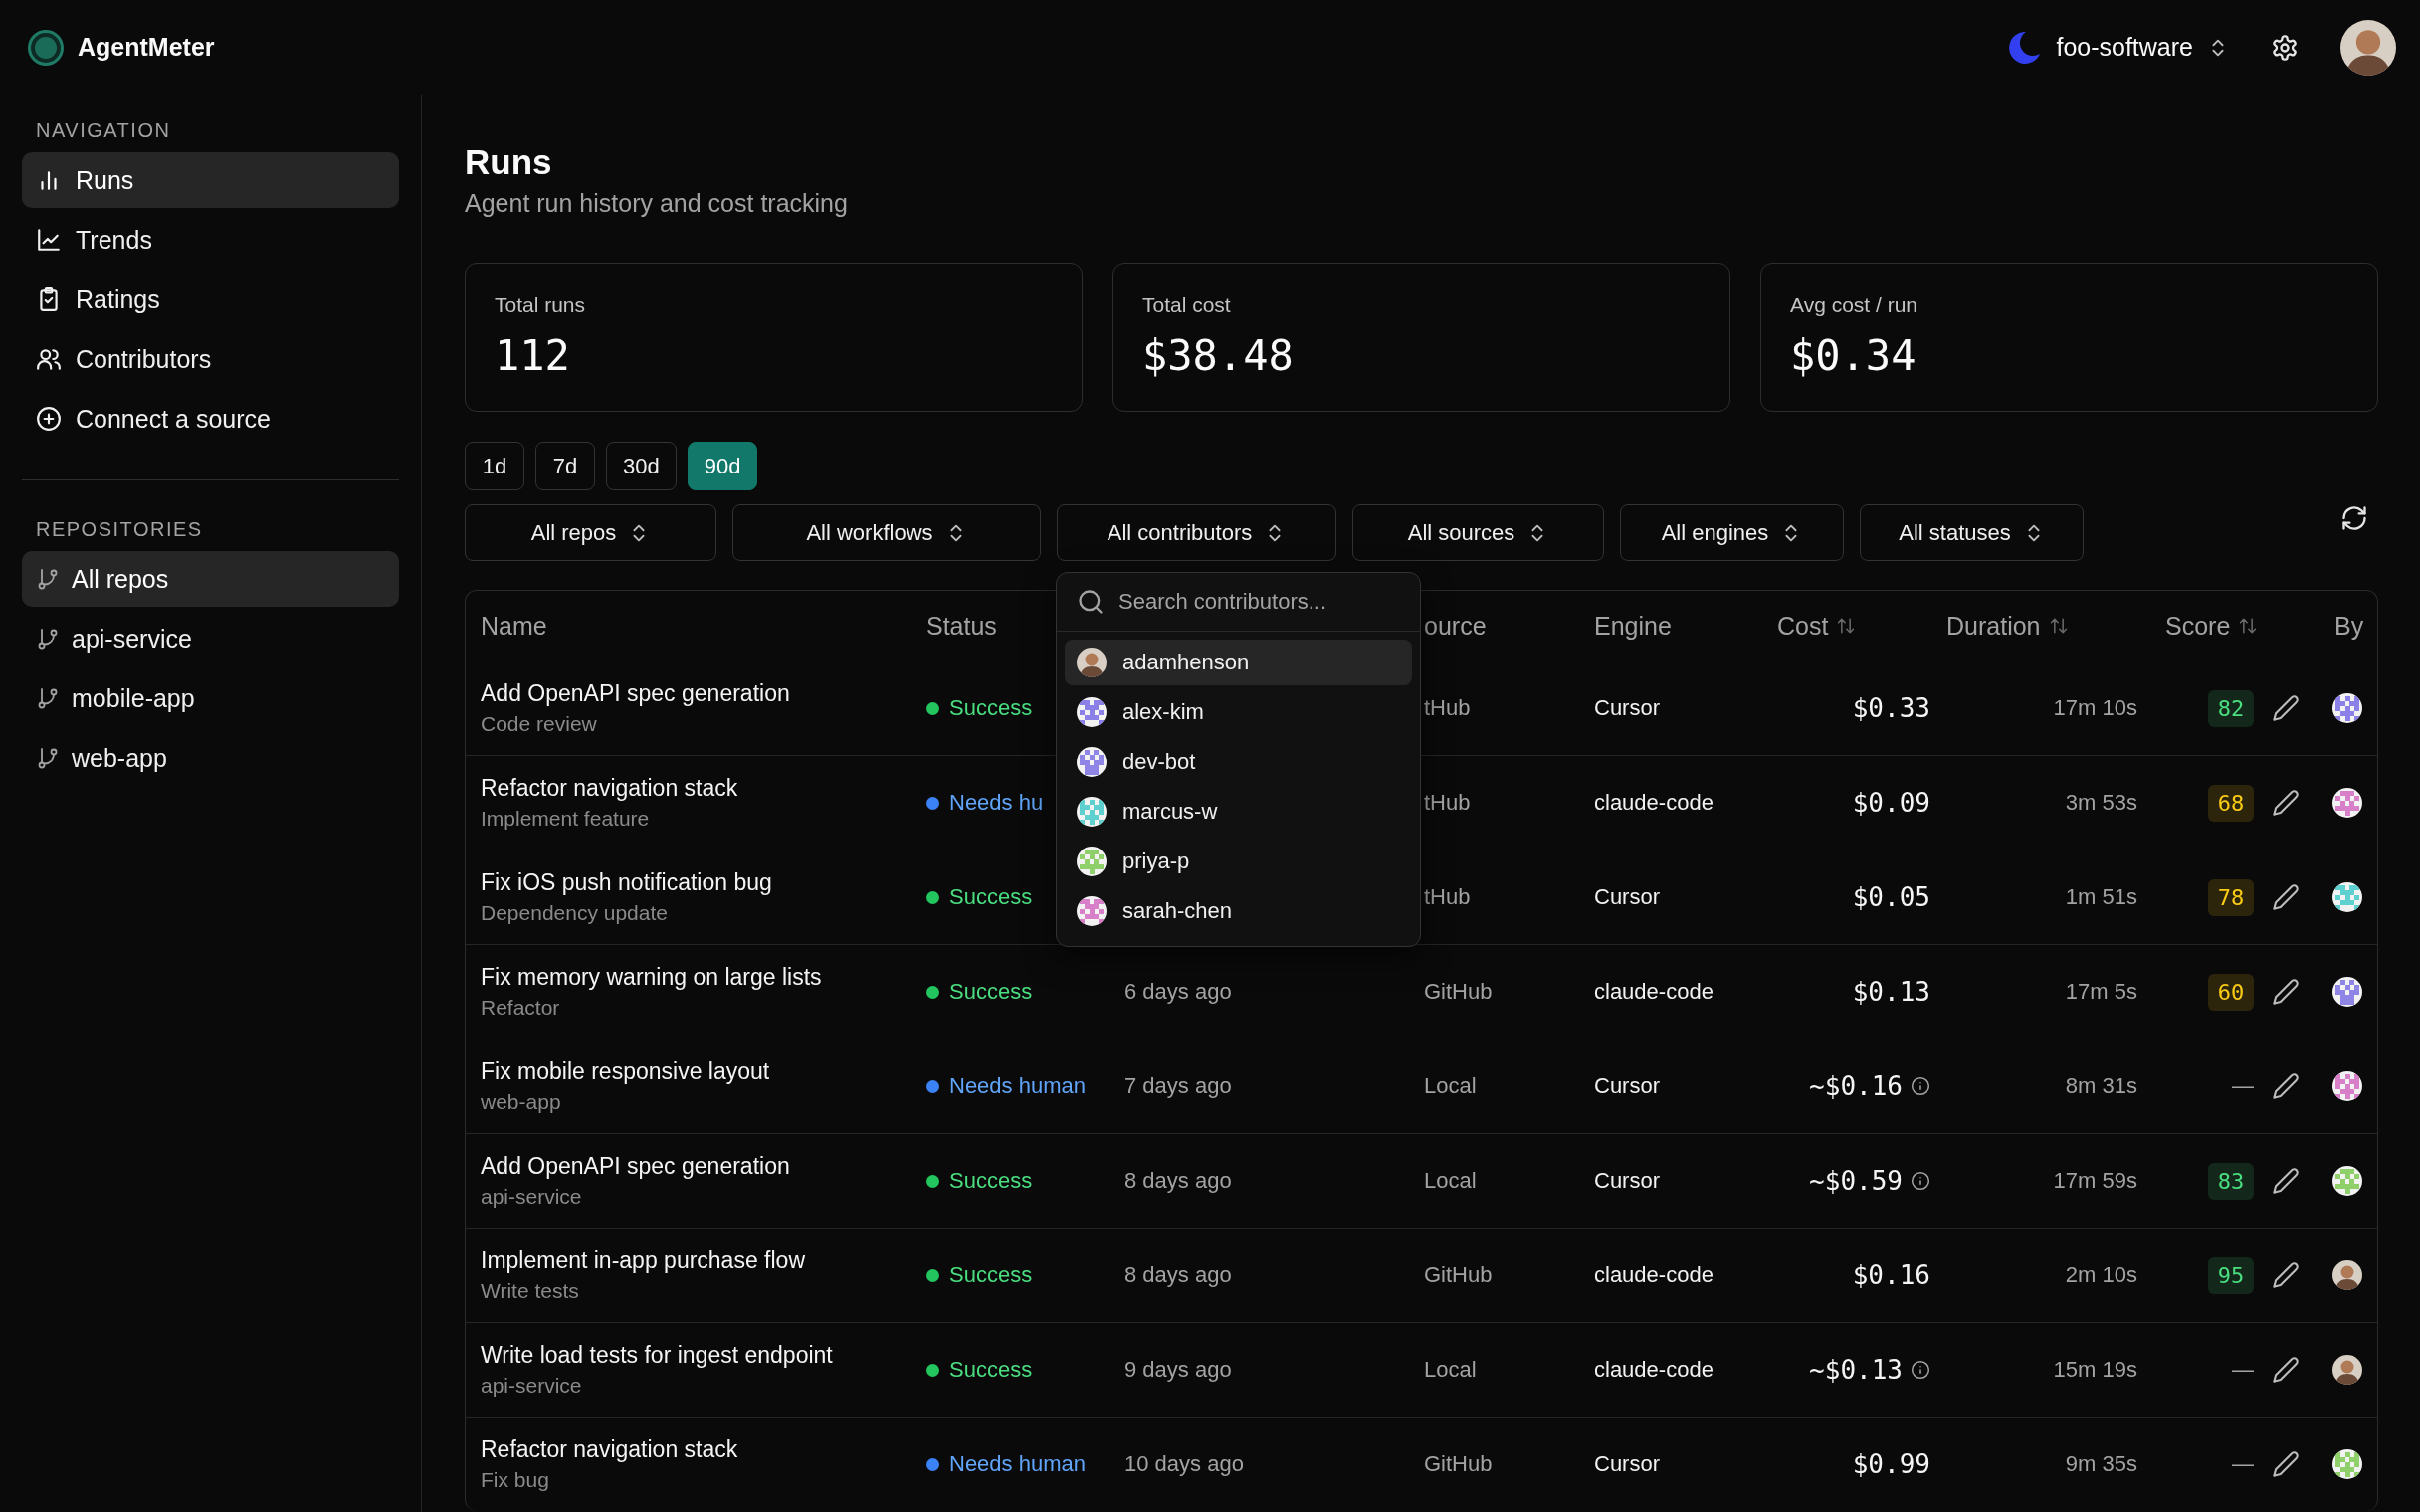  I want to click on run-name: Refactor navigation stack, so click(609, 788).